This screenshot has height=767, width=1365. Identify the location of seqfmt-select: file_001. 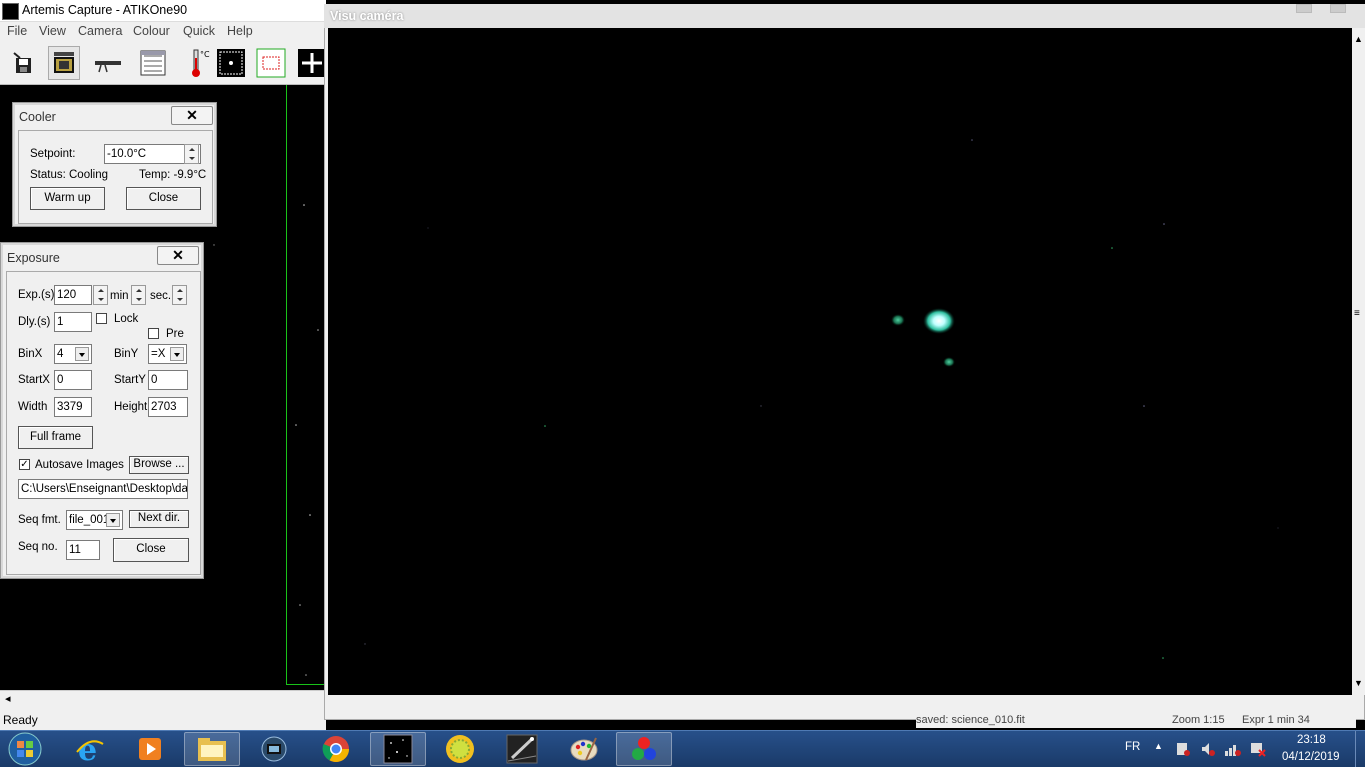
(94, 520).